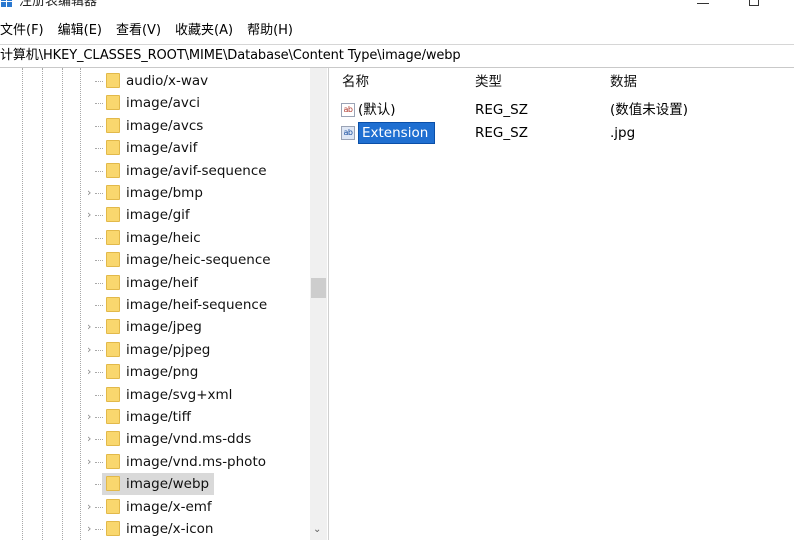 This screenshot has height=540, width=794. Describe the element at coordinates (204, 31) in the screenshot. I see `menu-favorites: 收藏夹(A)` at that location.